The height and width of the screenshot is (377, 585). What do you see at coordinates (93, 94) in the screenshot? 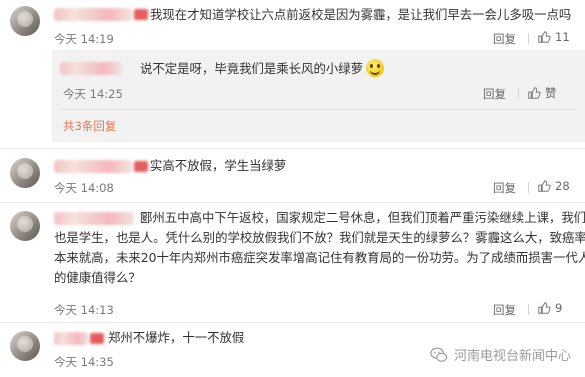
I see `sub-reply-time: 今天 14:25` at bounding box center [93, 94].